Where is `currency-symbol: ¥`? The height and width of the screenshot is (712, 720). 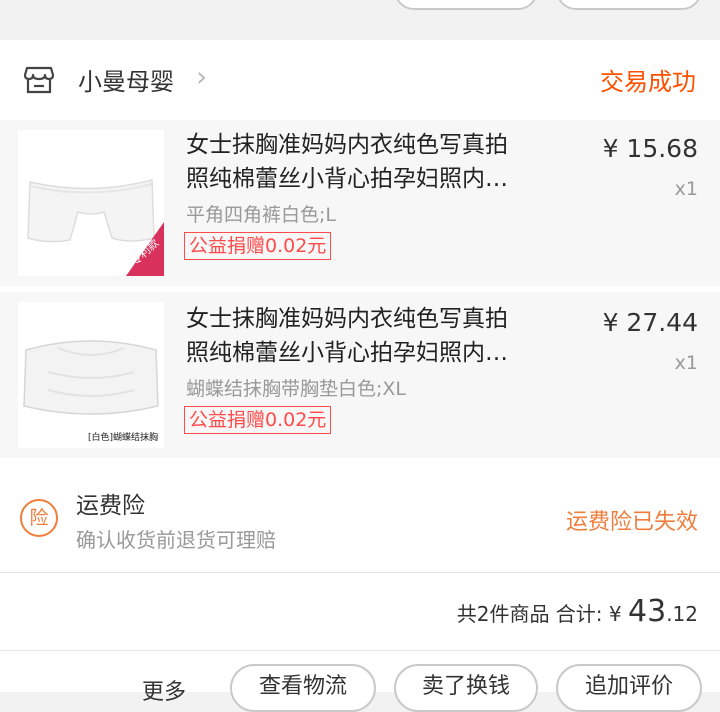 currency-symbol: ¥ is located at coordinates (618, 614).